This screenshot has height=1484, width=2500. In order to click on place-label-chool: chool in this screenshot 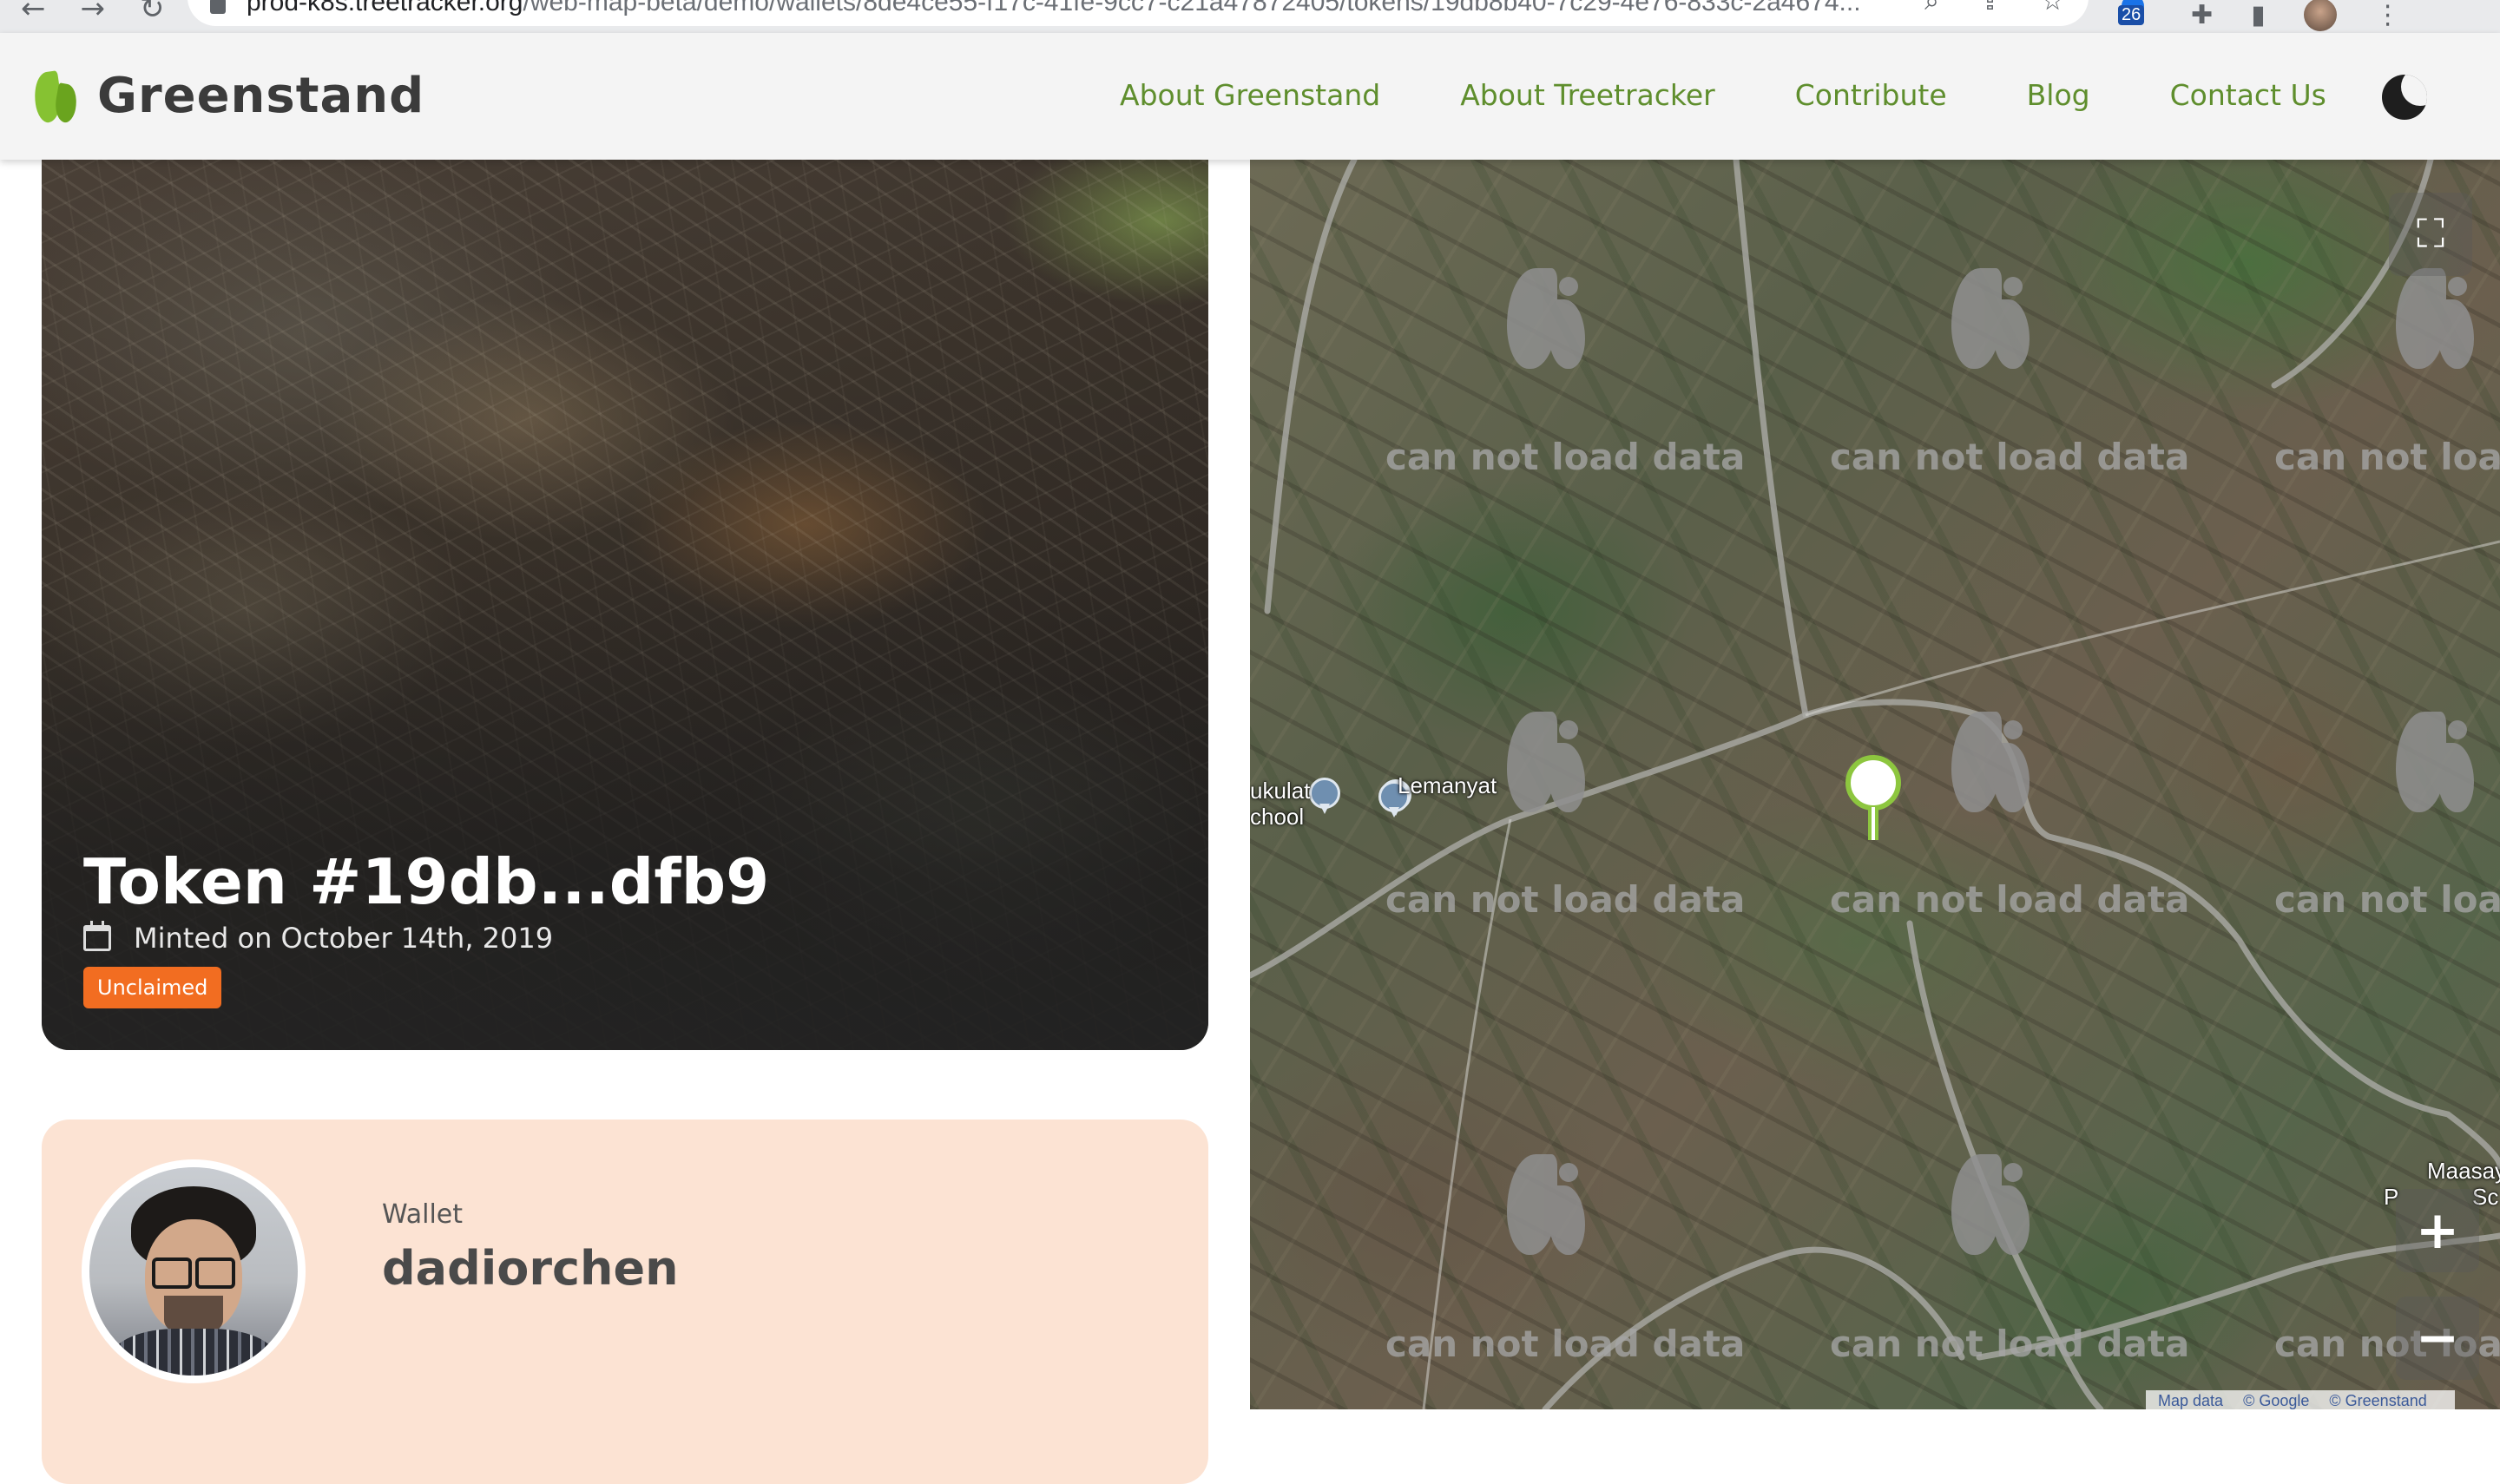, I will do `click(1277, 817)`.